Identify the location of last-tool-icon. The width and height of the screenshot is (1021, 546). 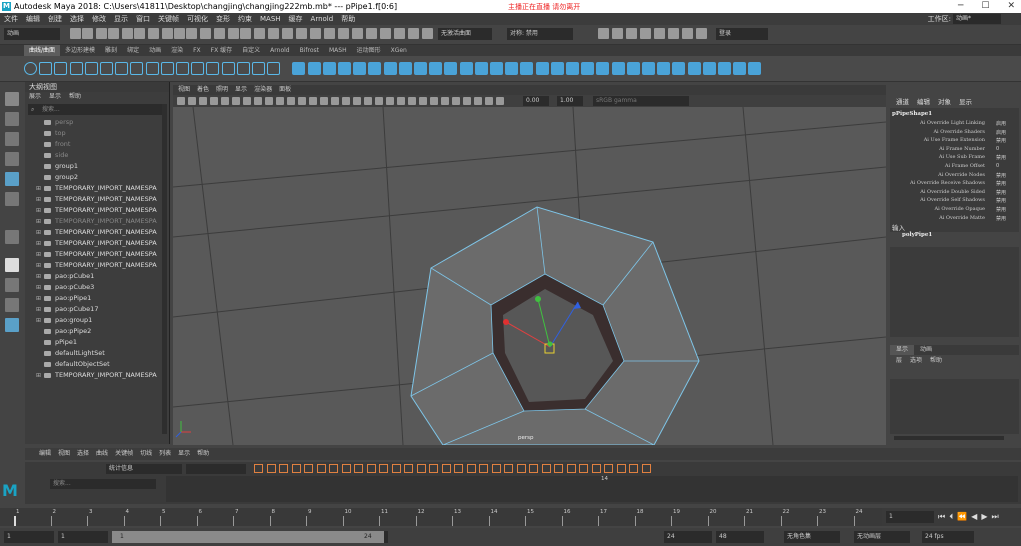
(12, 237).